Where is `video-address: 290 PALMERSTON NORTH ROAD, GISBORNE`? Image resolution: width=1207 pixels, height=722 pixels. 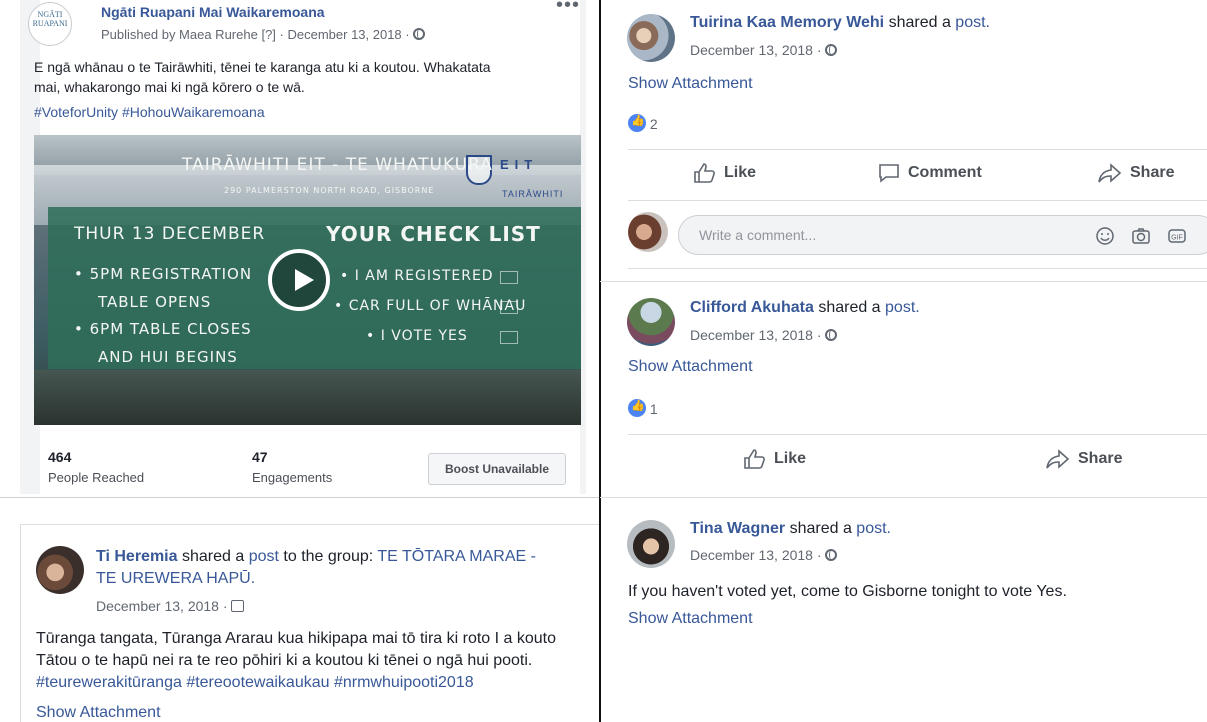 video-address: 290 PALMERSTON NORTH ROAD, GISBORNE is located at coordinates (329, 190).